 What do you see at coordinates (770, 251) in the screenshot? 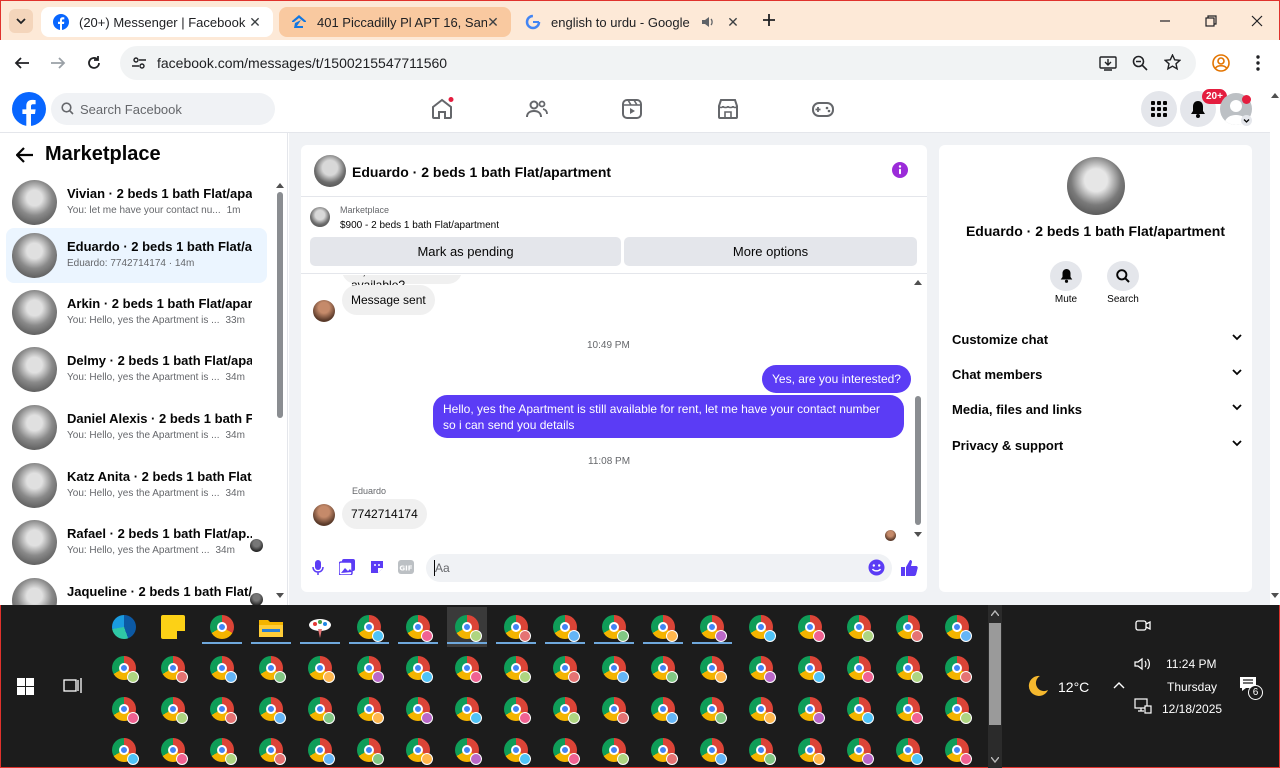
I see `more-options-button: More options` at bounding box center [770, 251].